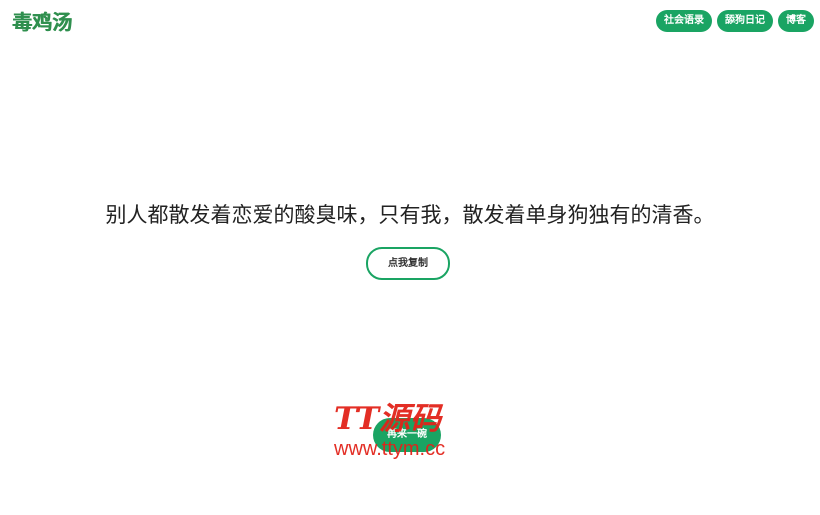  Describe the element at coordinates (42, 22) in the screenshot. I see `site-logo: 毒鸡汤` at that location.